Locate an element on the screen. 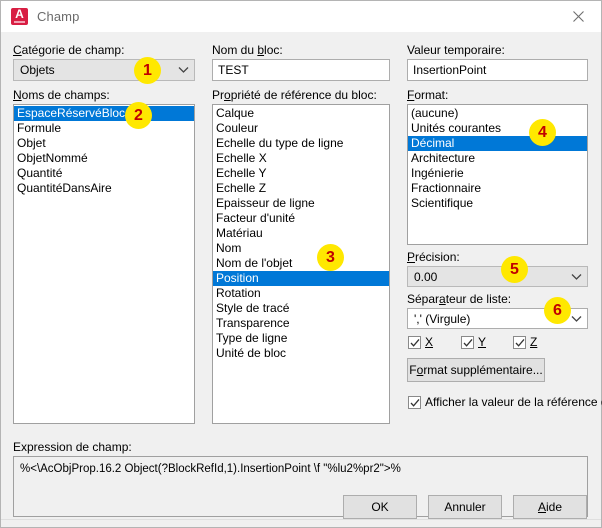  show-reference-value-box is located at coordinates (414, 402).